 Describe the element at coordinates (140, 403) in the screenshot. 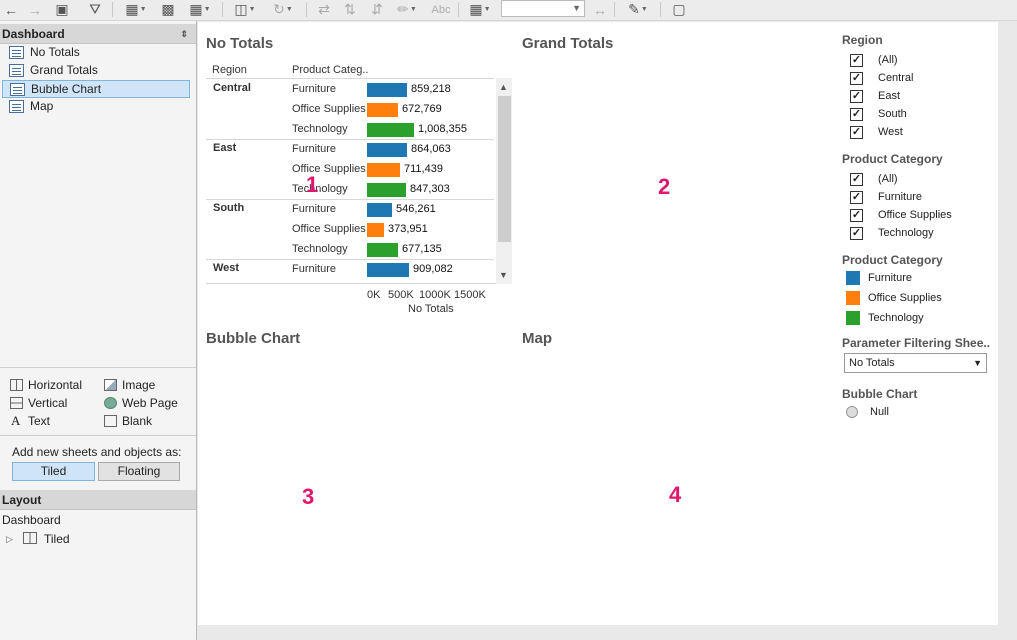

I see `object-web-page: Web Page` at that location.